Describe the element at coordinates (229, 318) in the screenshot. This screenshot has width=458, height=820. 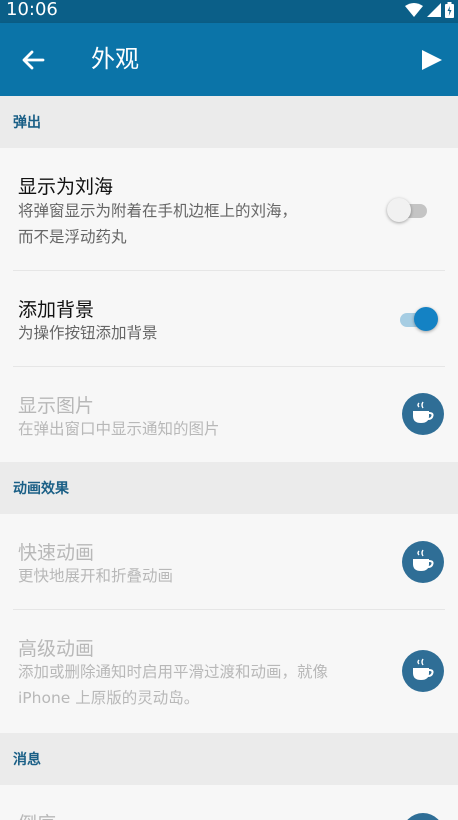
I see `setting-add-background: 添加背景 为操作按钮添加背景` at that location.